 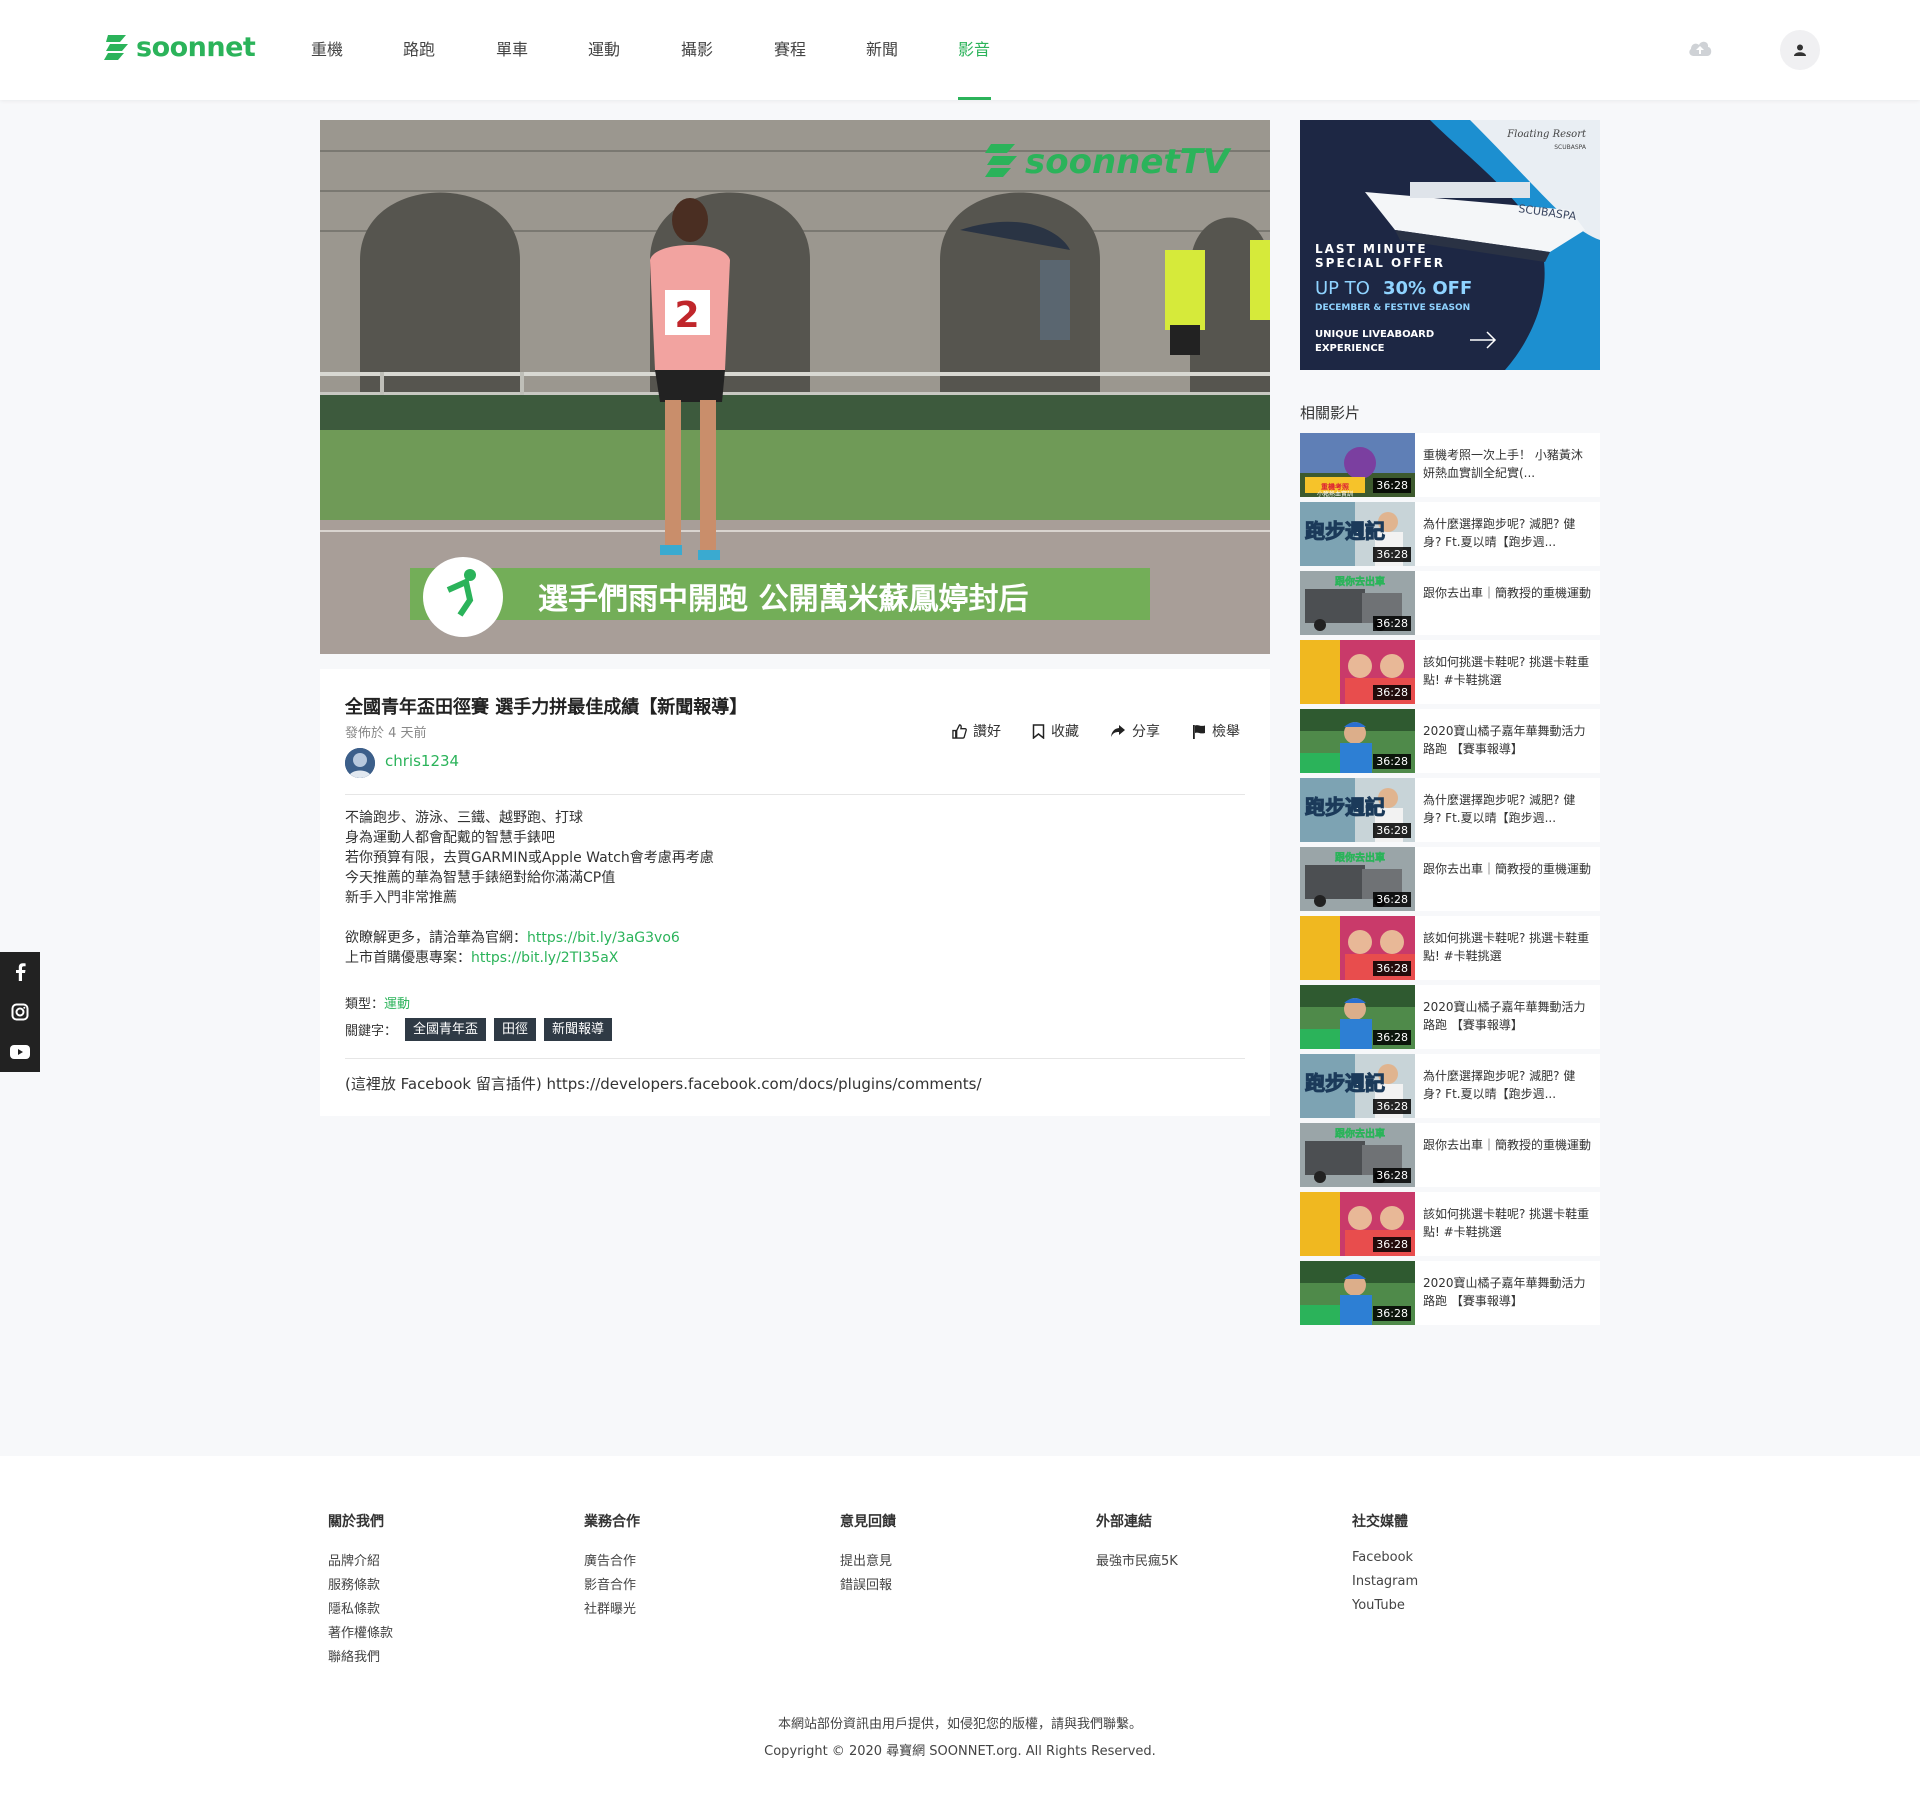 I want to click on user-menu-button, so click(x=1800, y=50).